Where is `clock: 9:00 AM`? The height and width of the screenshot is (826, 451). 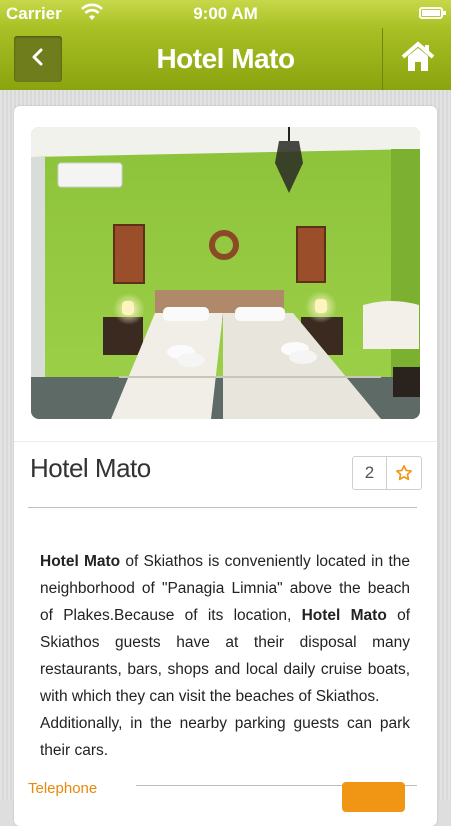 clock: 9:00 AM is located at coordinates (225, 13).